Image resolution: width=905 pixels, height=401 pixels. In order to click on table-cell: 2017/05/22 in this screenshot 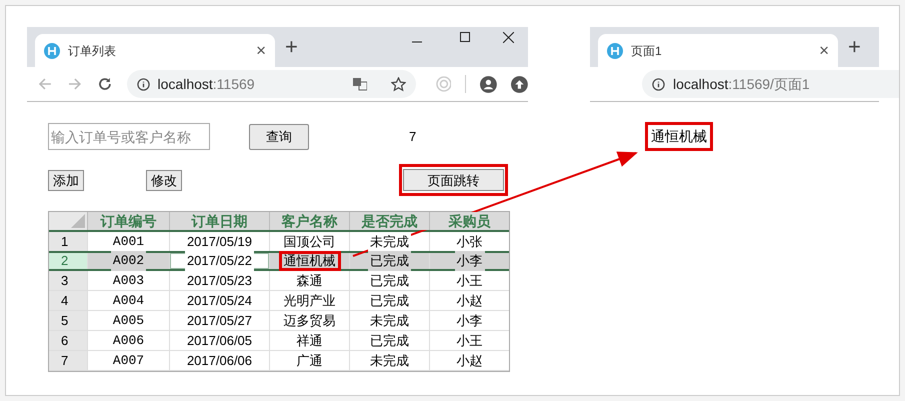, I will do `click(219, 261)`.